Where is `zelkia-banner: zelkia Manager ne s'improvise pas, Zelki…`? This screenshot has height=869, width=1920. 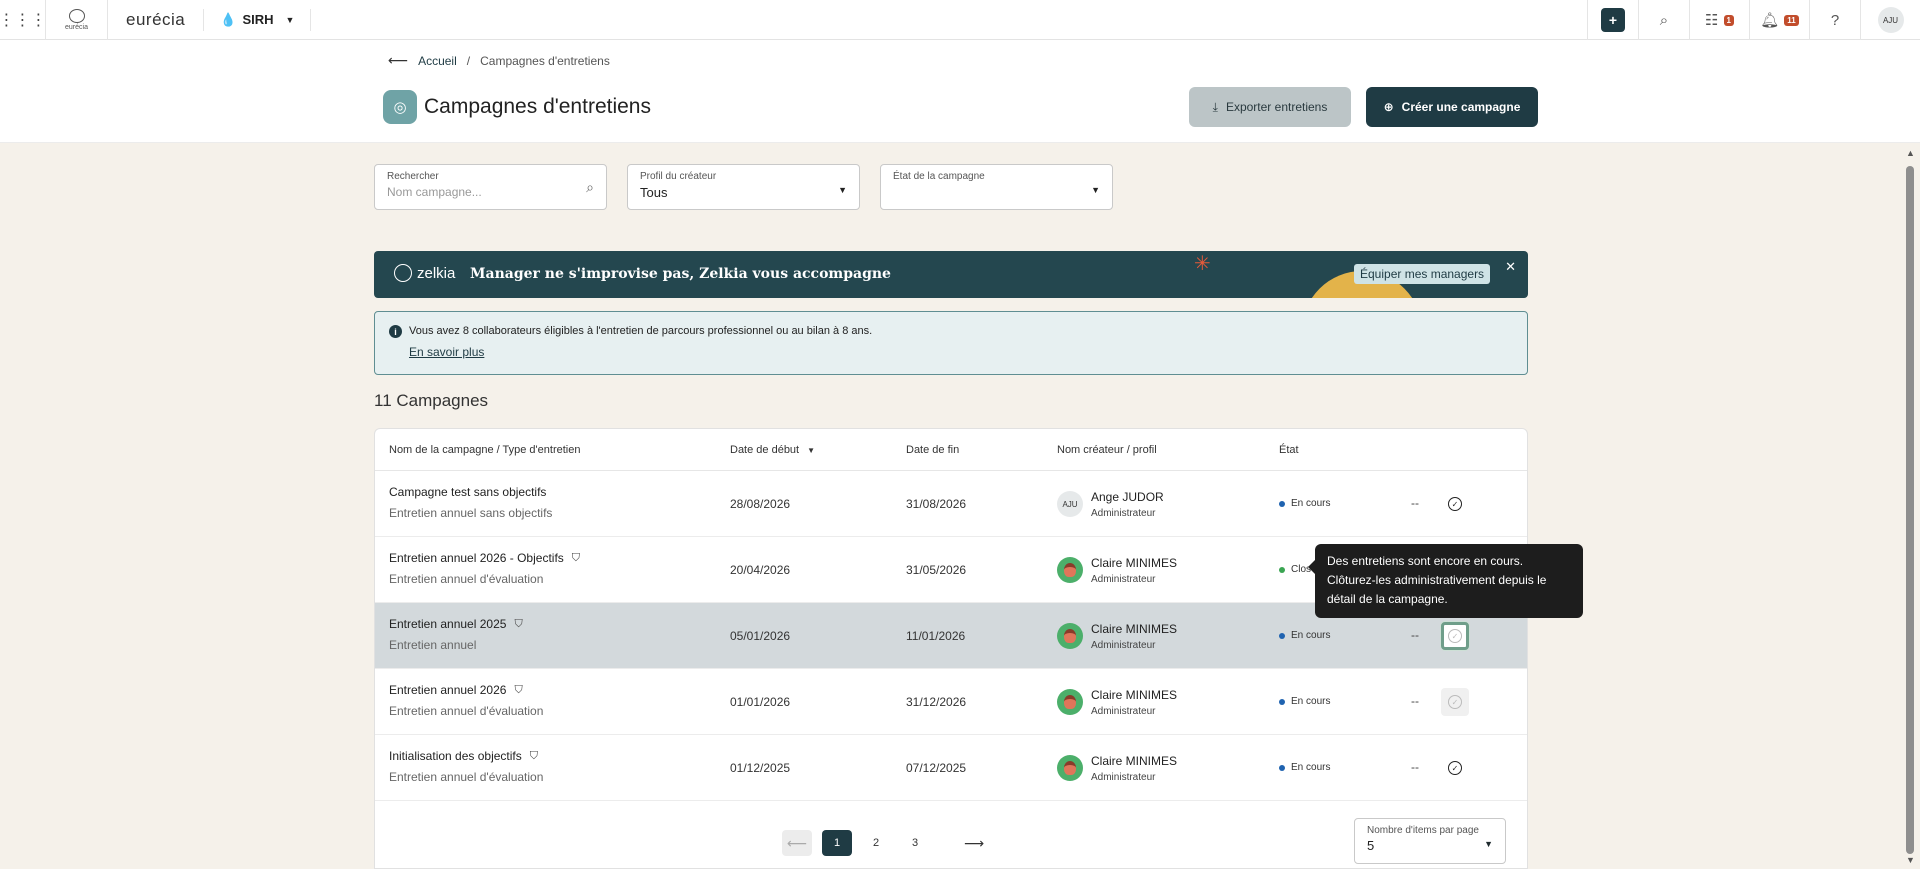
zelkia-banner: zelkia Manager ne s'improvise pas, Zelki… is located at coordinates (951, 274).